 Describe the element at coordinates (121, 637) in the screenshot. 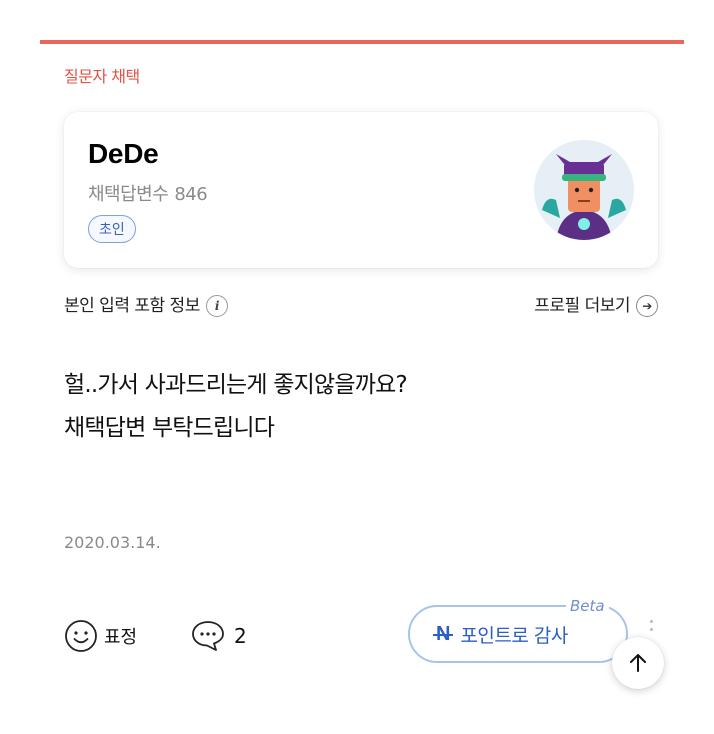

I see `reaction-label: 표정` at that location.